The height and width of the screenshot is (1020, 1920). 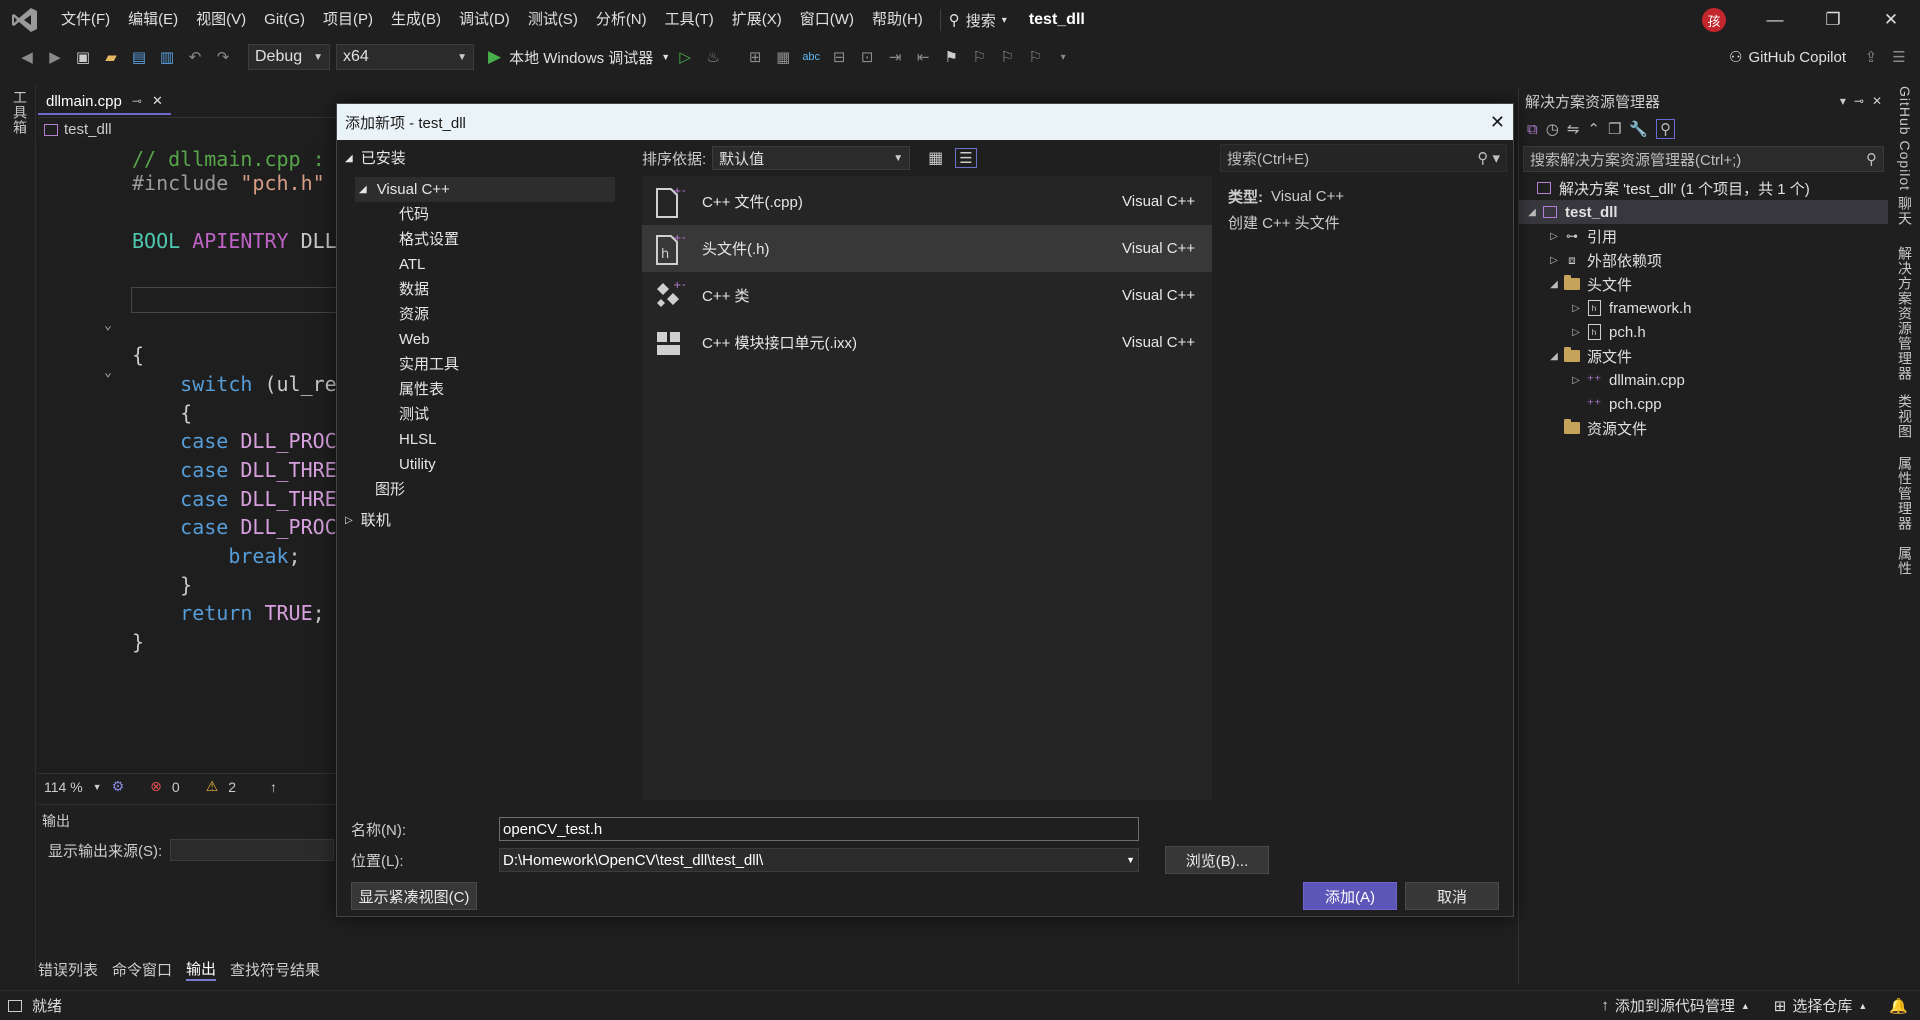 What do you see at coordinates (811, 158) in the screenshot?
I see `sort-select: 默认值 ▼` at bounding box center [811, 158].